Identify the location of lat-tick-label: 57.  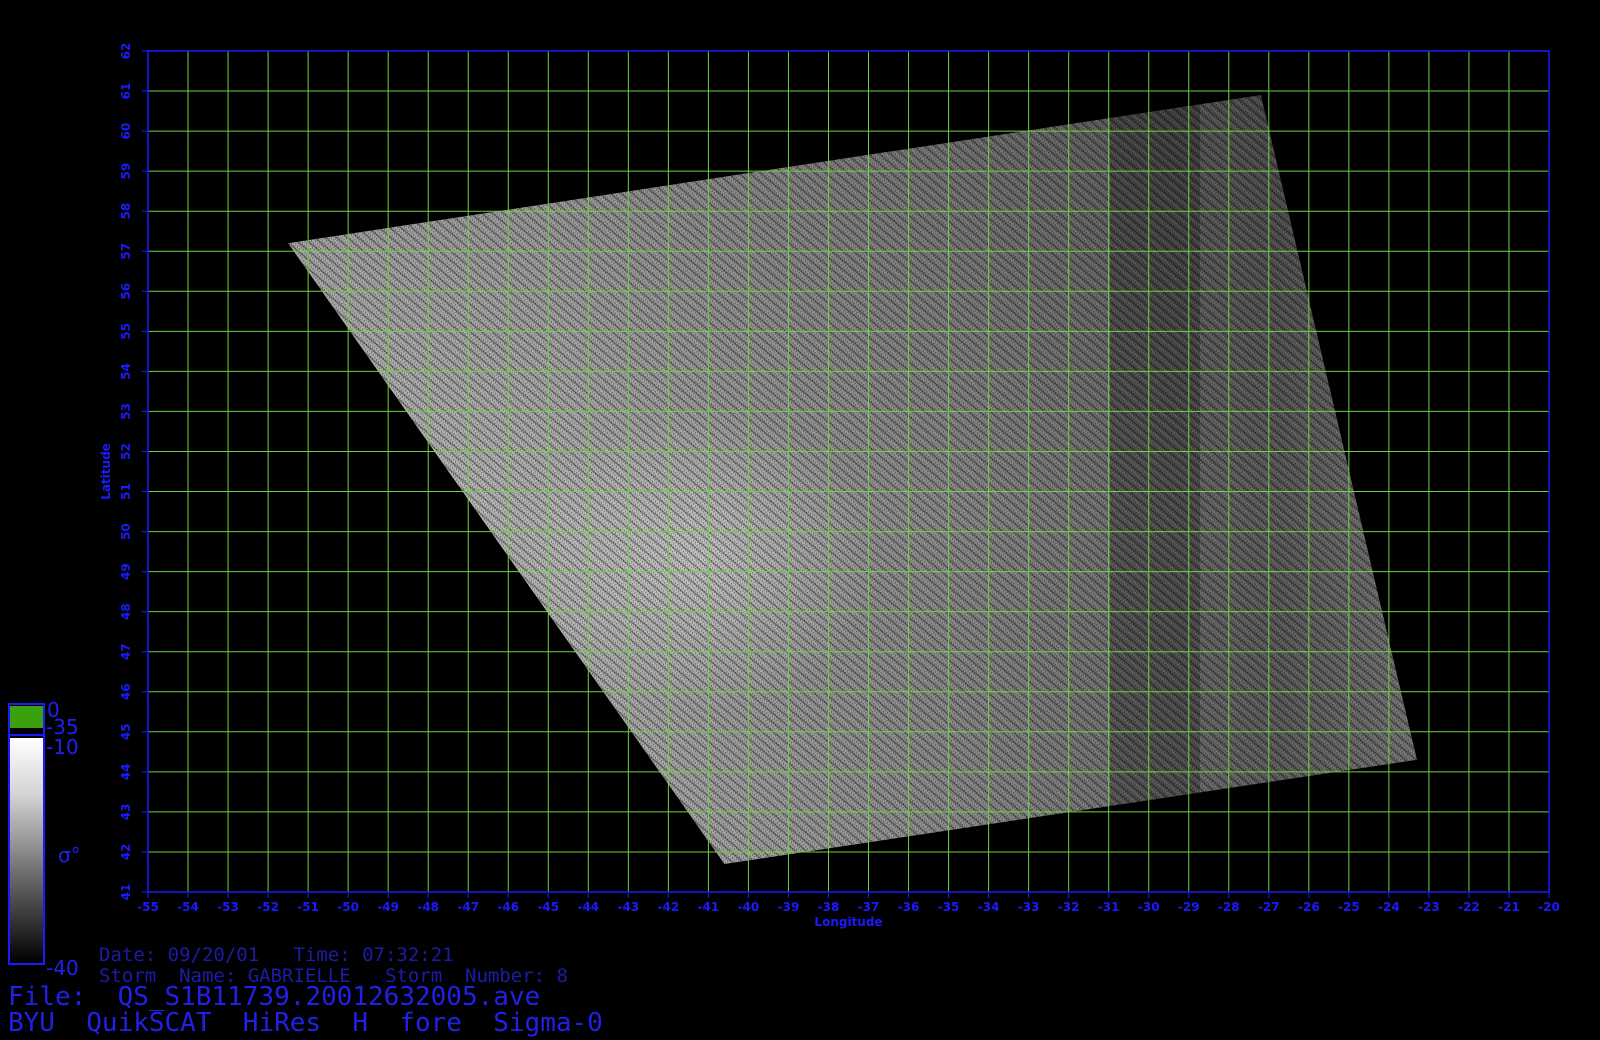
(126, 251).